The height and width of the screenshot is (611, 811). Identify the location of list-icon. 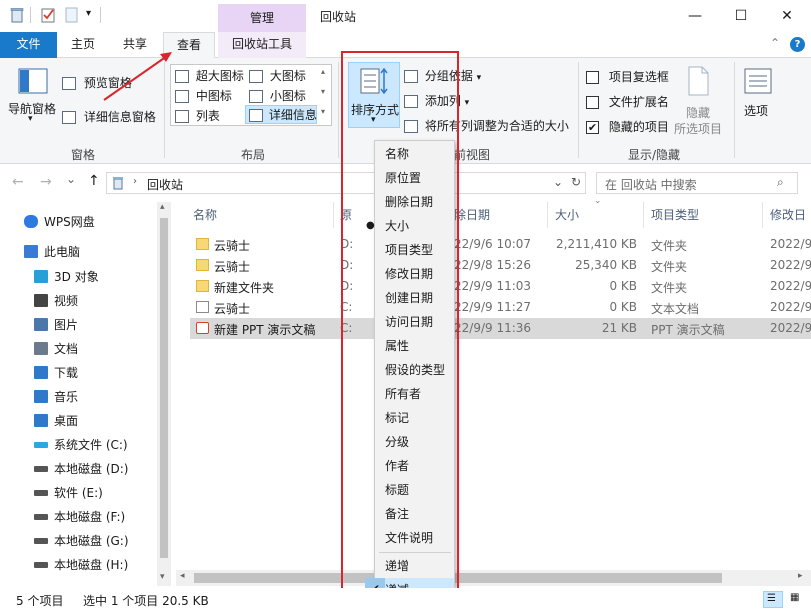
(182, 116).